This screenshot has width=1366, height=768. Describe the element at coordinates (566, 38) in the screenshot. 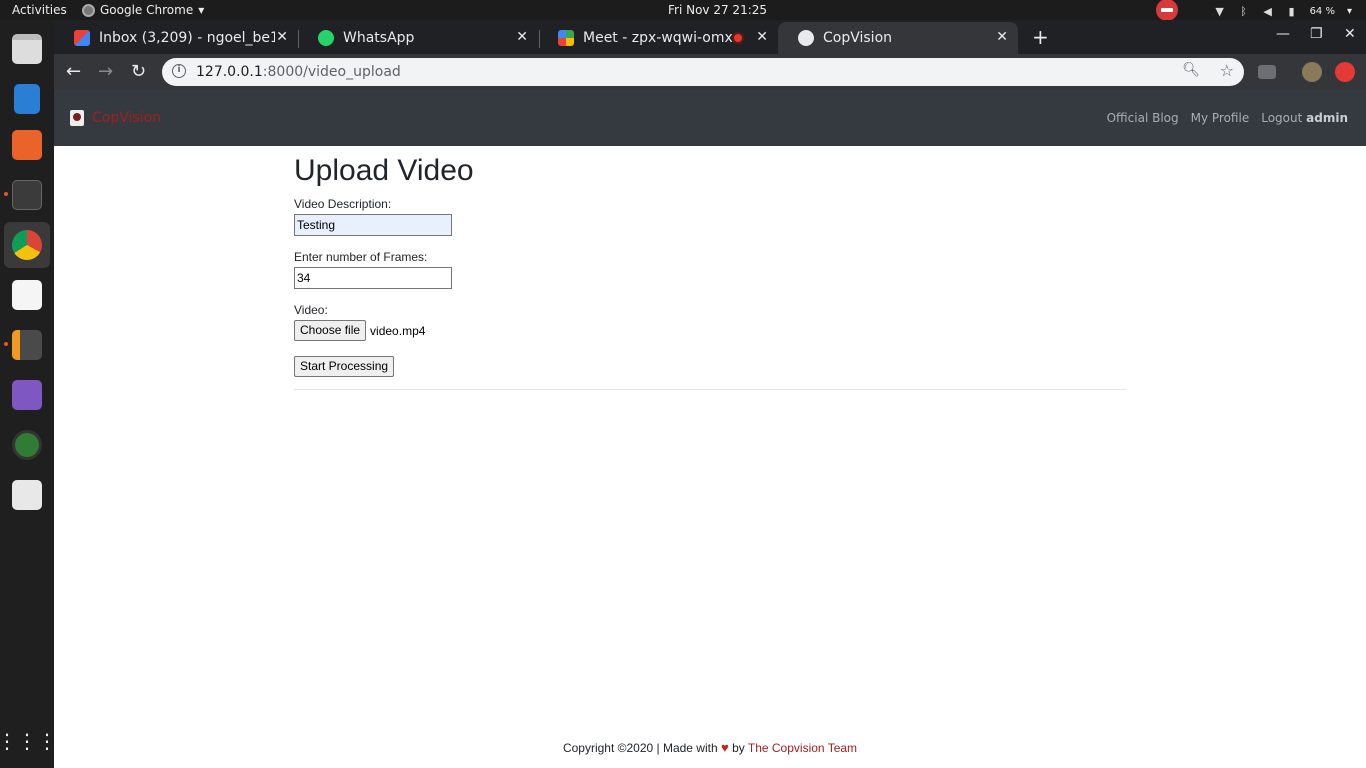

I see `meet-icon` at that location.